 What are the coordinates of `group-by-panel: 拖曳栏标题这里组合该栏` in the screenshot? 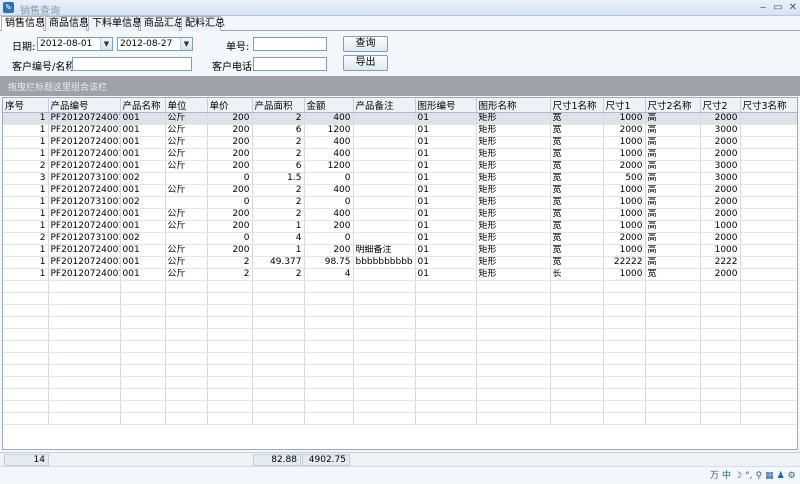 It's located at (400, 86).